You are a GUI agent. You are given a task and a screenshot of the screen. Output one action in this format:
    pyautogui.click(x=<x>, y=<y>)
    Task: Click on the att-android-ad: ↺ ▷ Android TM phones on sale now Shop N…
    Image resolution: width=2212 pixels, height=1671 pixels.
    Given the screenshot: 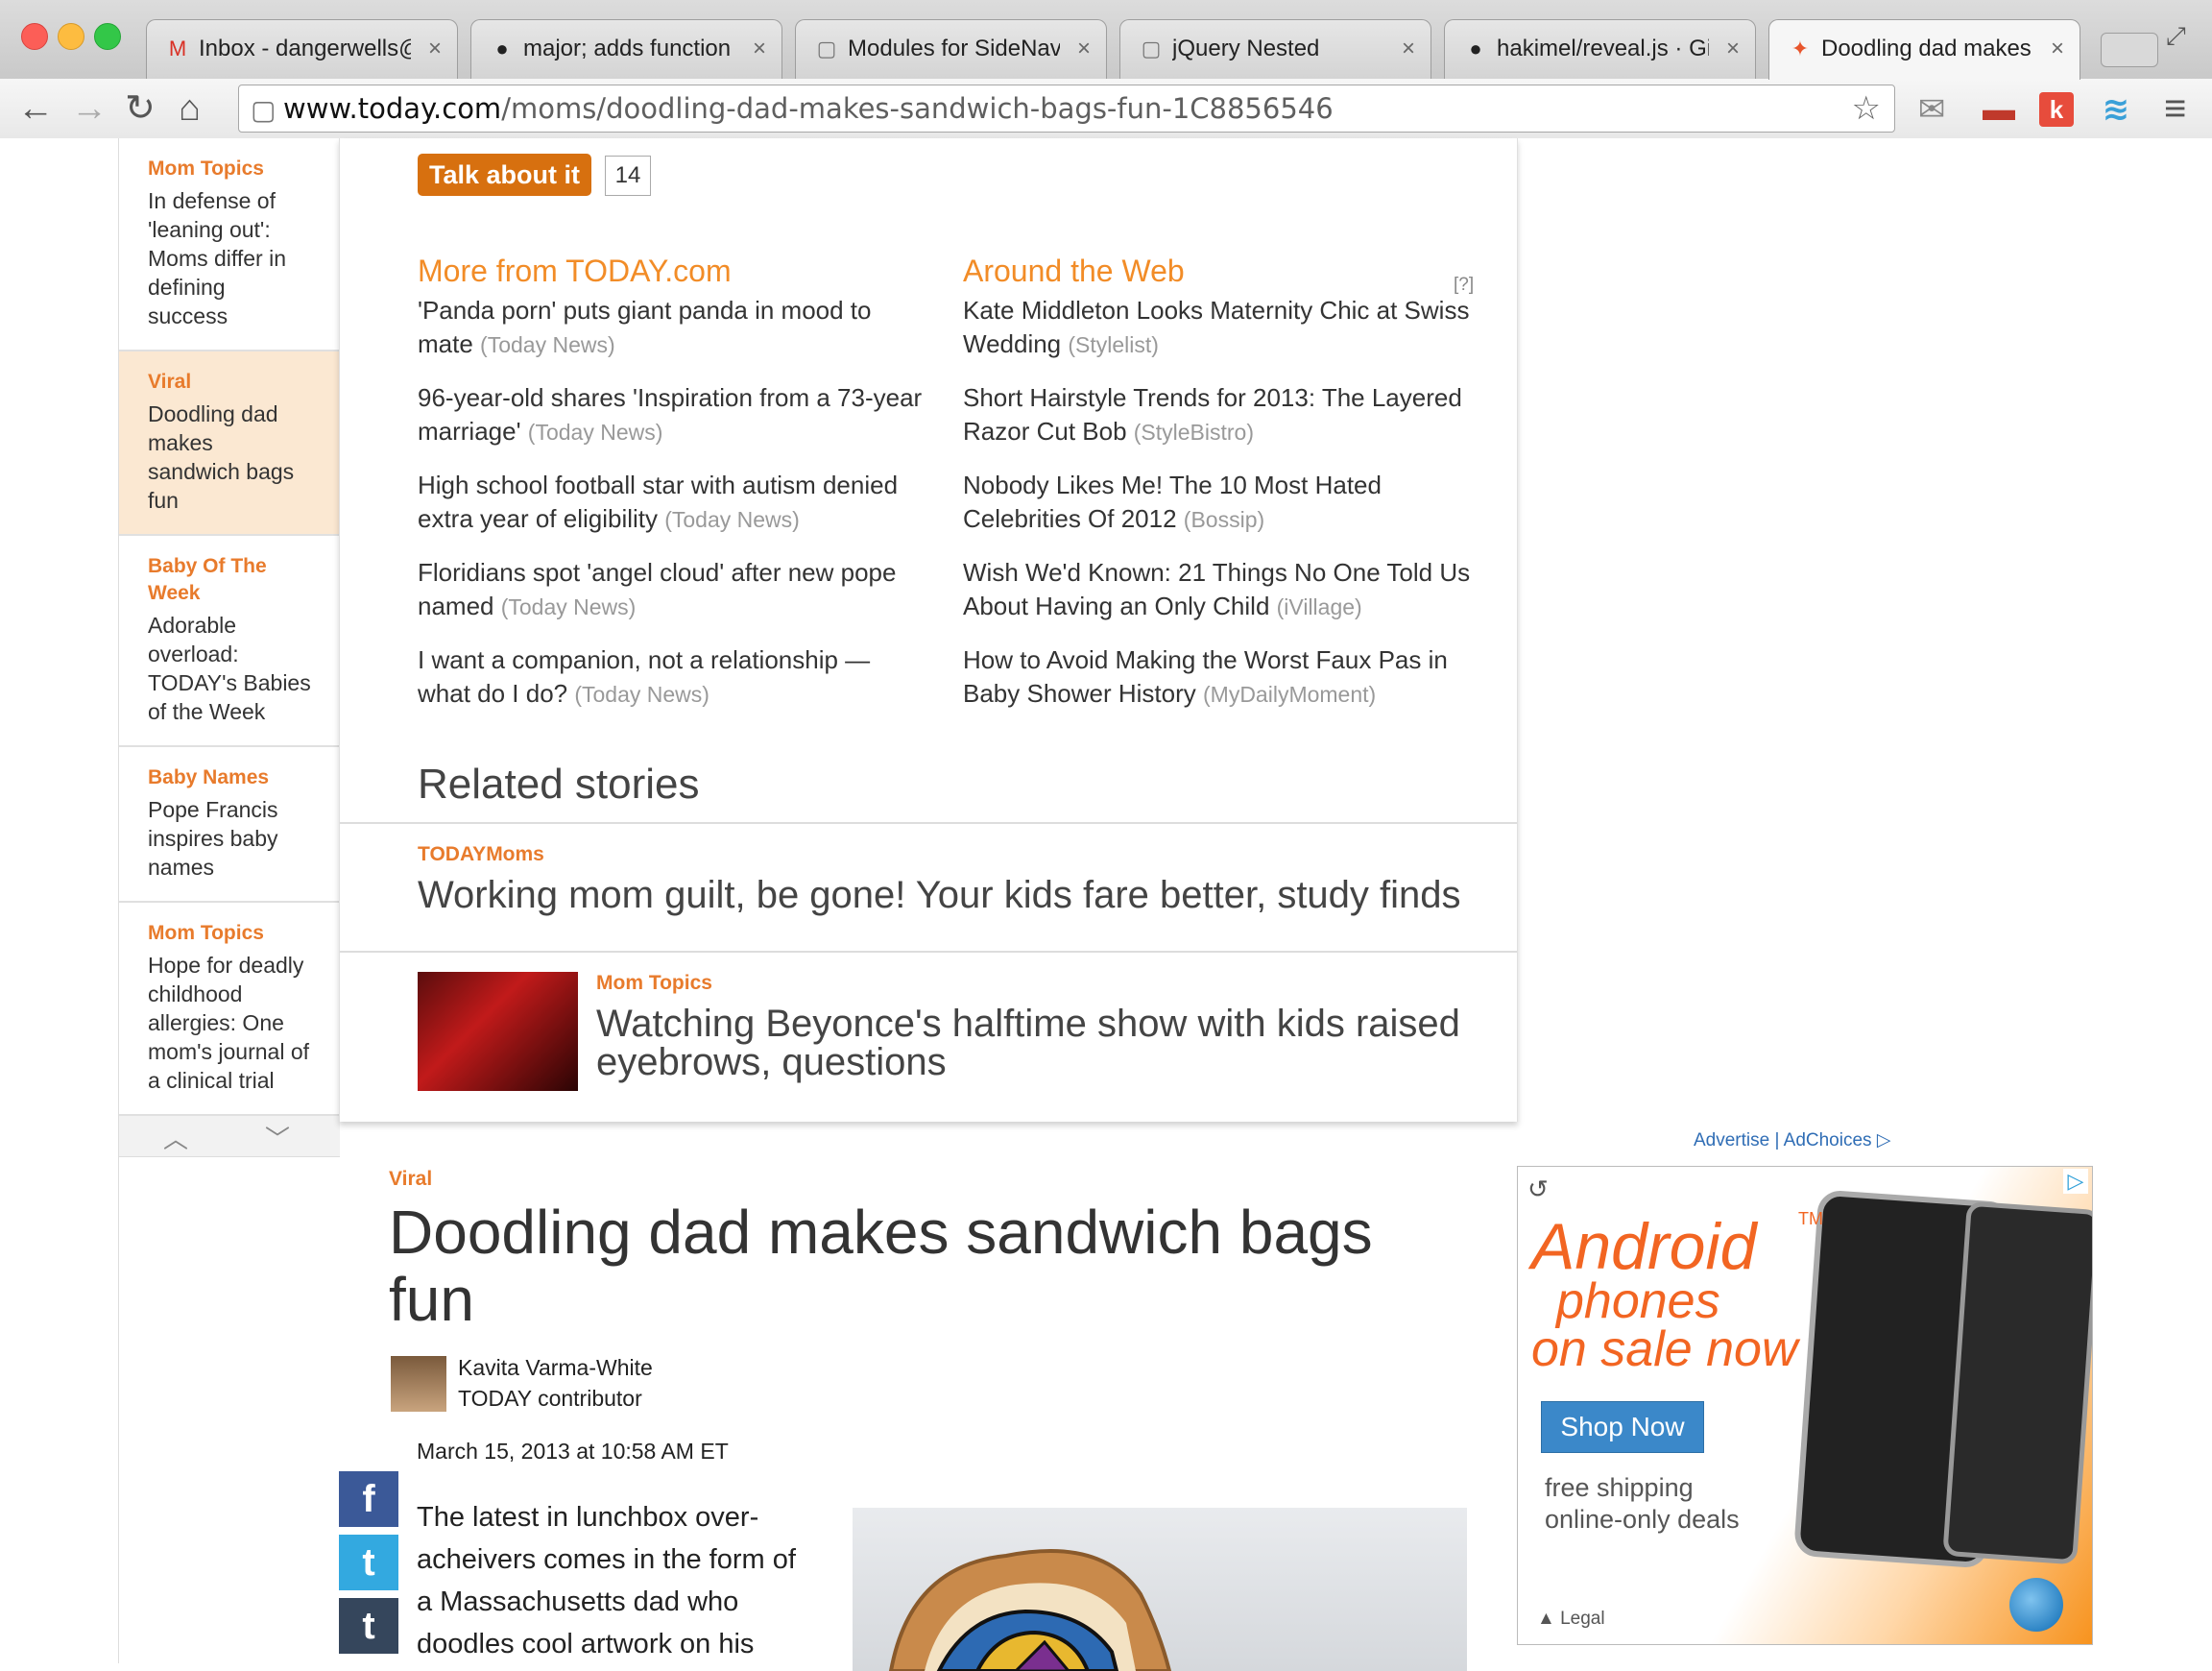 What is the action you would take?
    pyautogui.click(x=1805, y=1405)
    